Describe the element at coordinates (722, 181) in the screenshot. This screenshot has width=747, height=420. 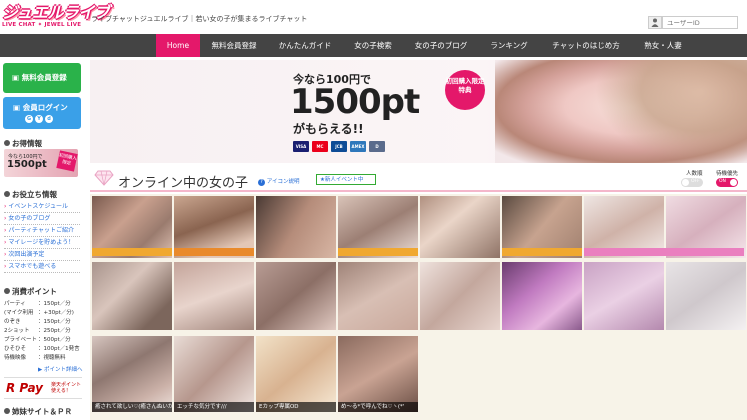
I see `toggle-state-label: ON` at that location.